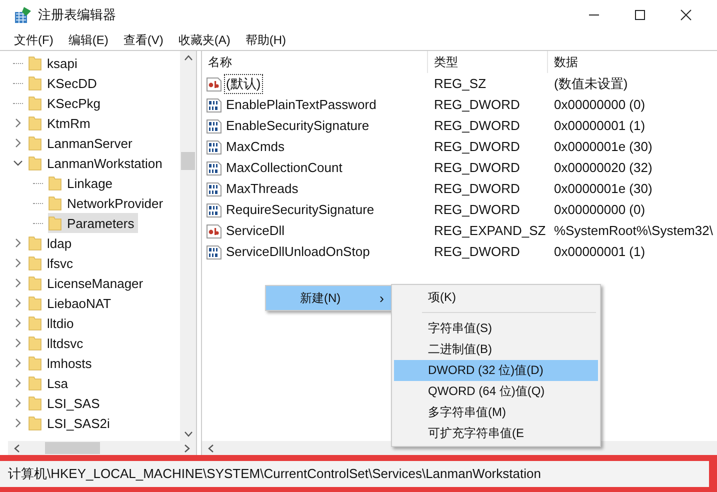 The image size is (717, 492). I want to click on menu-item: 查看(V), so click(143, 40).